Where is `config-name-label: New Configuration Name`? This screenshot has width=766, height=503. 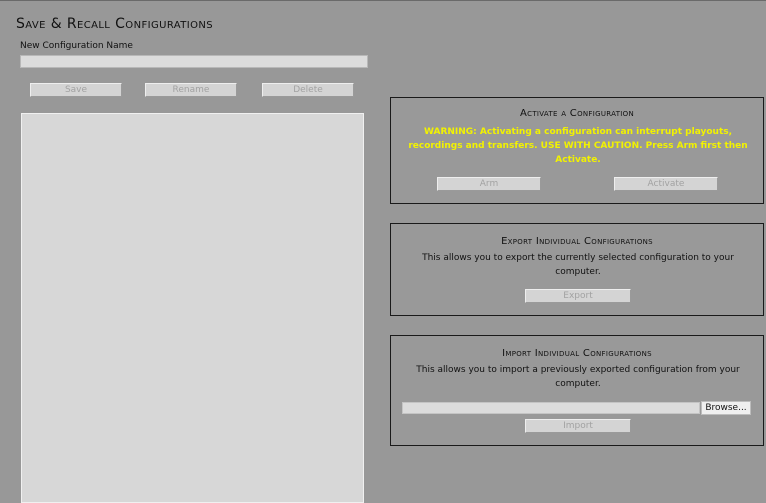 config-name-label: New Configuration Name is located at coordinates (76, 46).